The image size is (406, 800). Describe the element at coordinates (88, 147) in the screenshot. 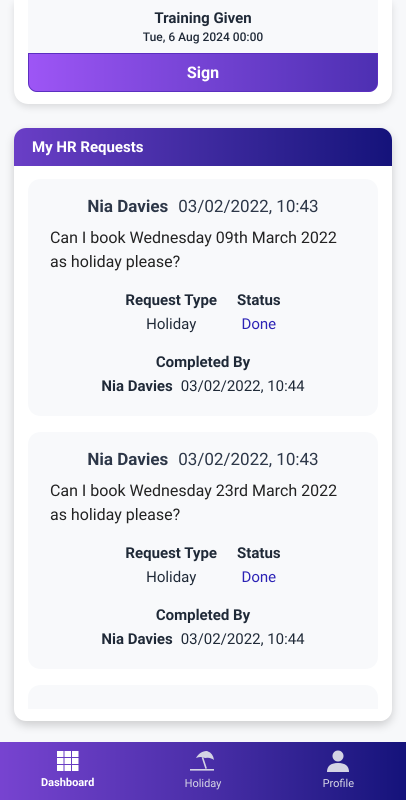

I see `section-title: My HR Requests` at that location.